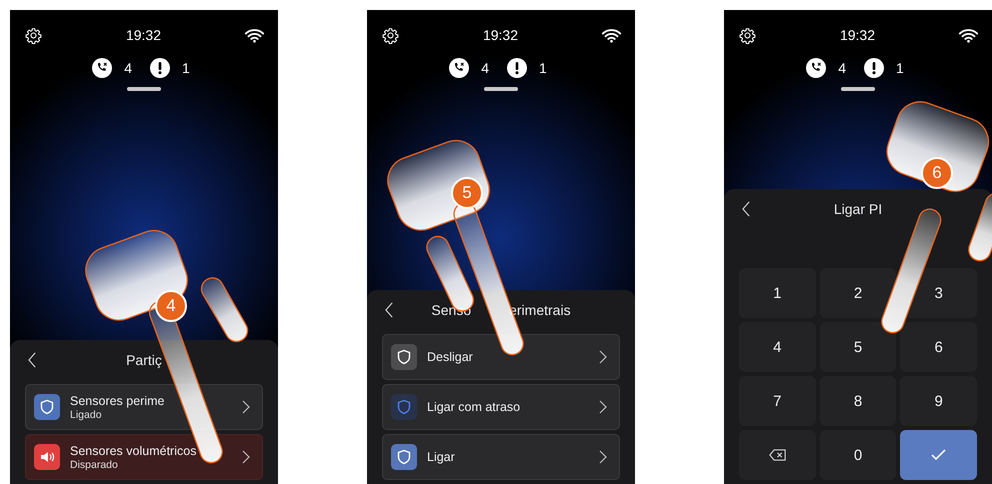  I want to click on item-title: Sensores volumétricos, so click(134, 451).